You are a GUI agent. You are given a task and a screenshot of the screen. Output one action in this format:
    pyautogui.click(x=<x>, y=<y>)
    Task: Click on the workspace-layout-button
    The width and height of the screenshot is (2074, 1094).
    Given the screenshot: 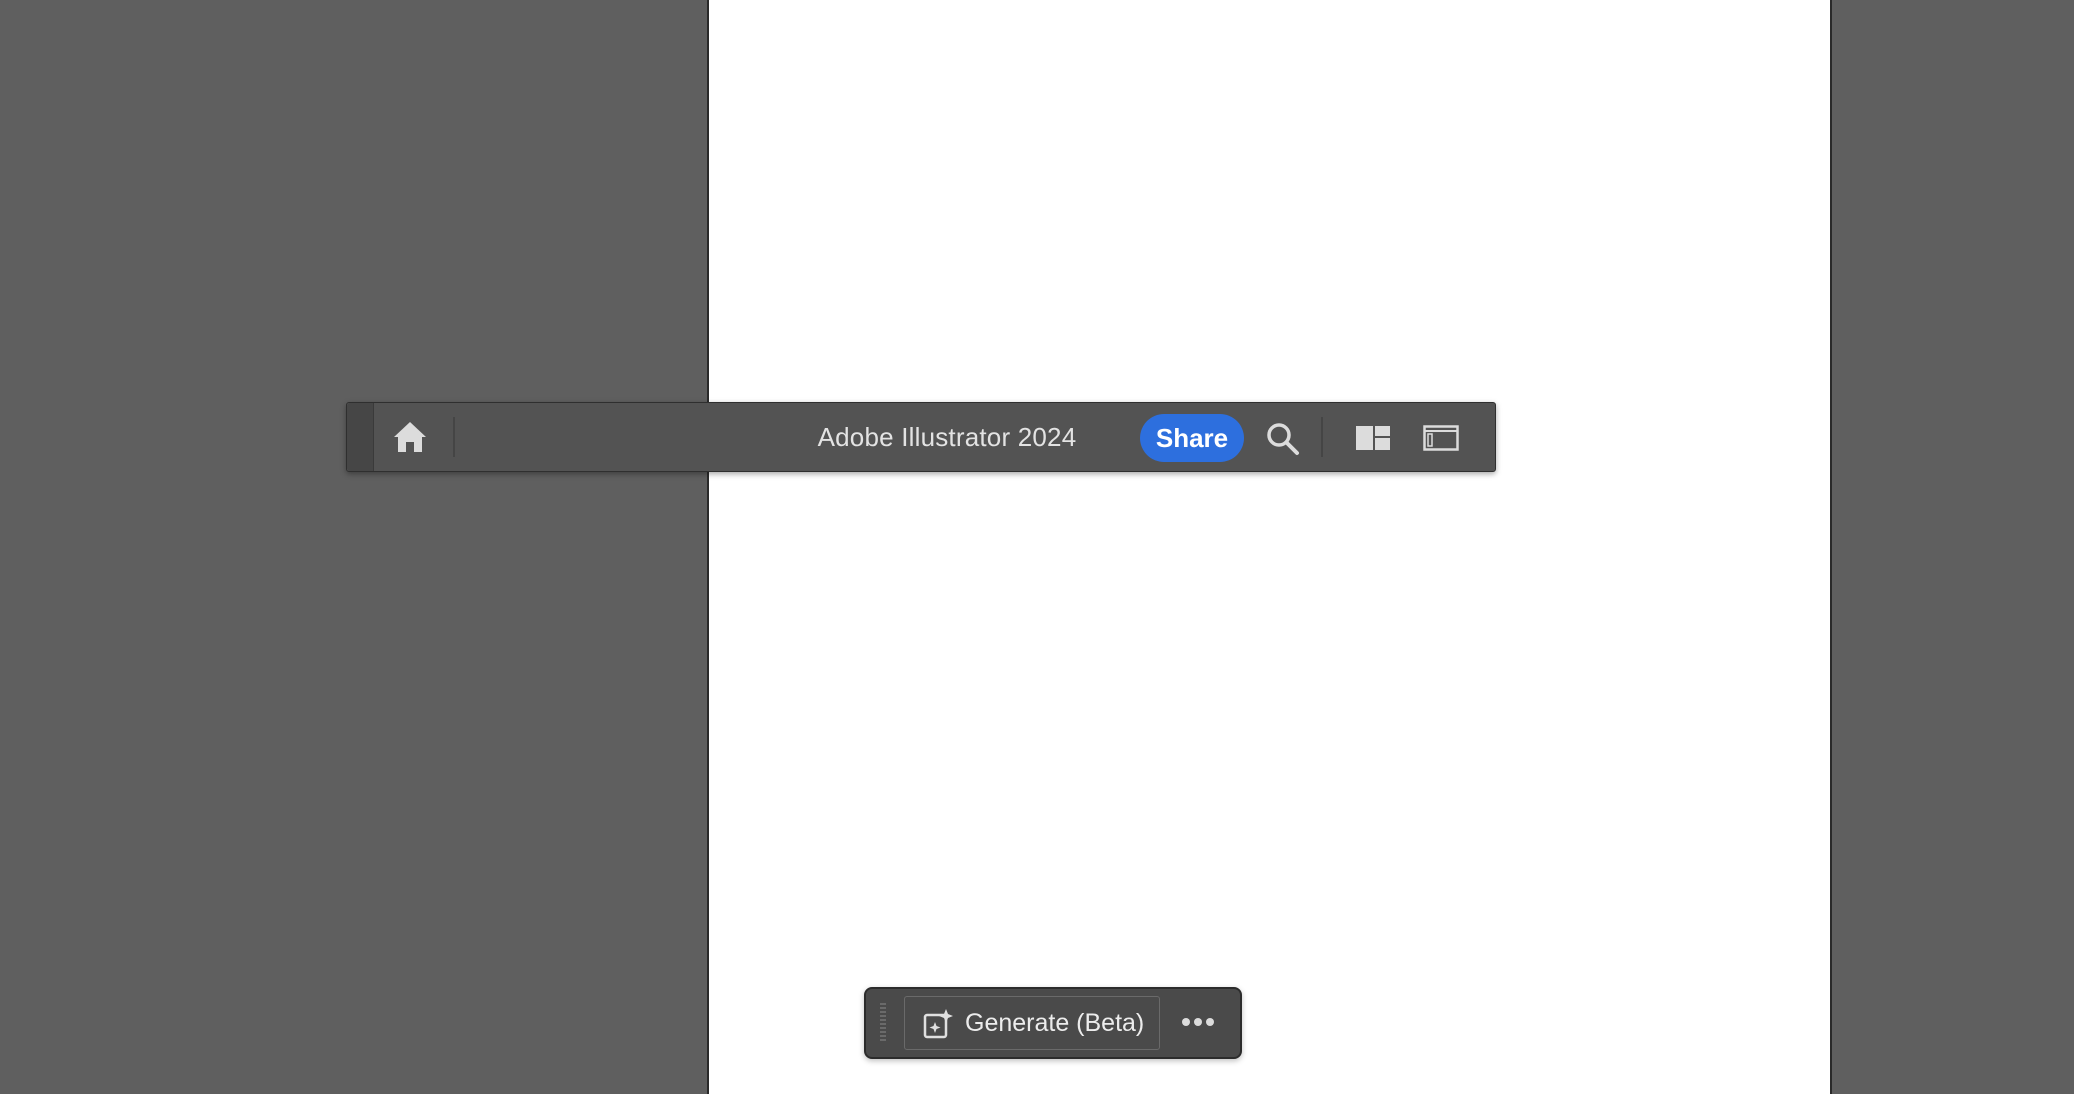 What is the action you would take?
    pyautogui.click(x=1373, y=438)
    